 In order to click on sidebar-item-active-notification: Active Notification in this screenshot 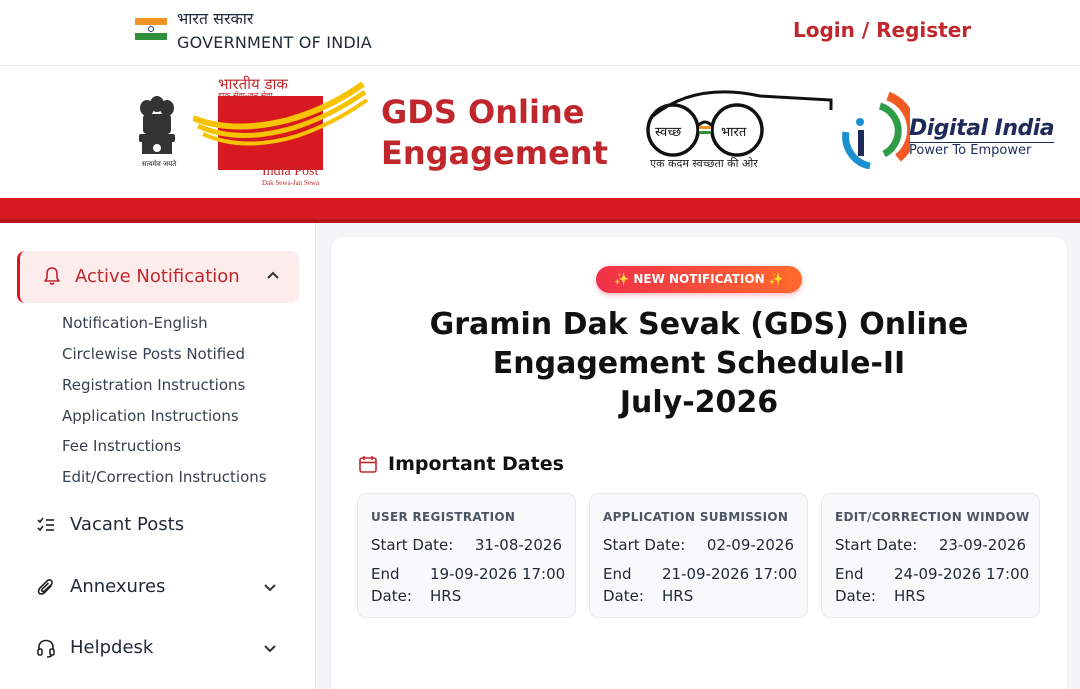, I will do `click(158, 277)`.